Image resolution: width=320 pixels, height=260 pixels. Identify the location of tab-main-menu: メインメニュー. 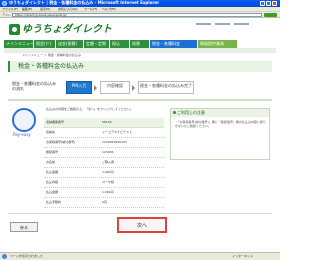
(19, 44).